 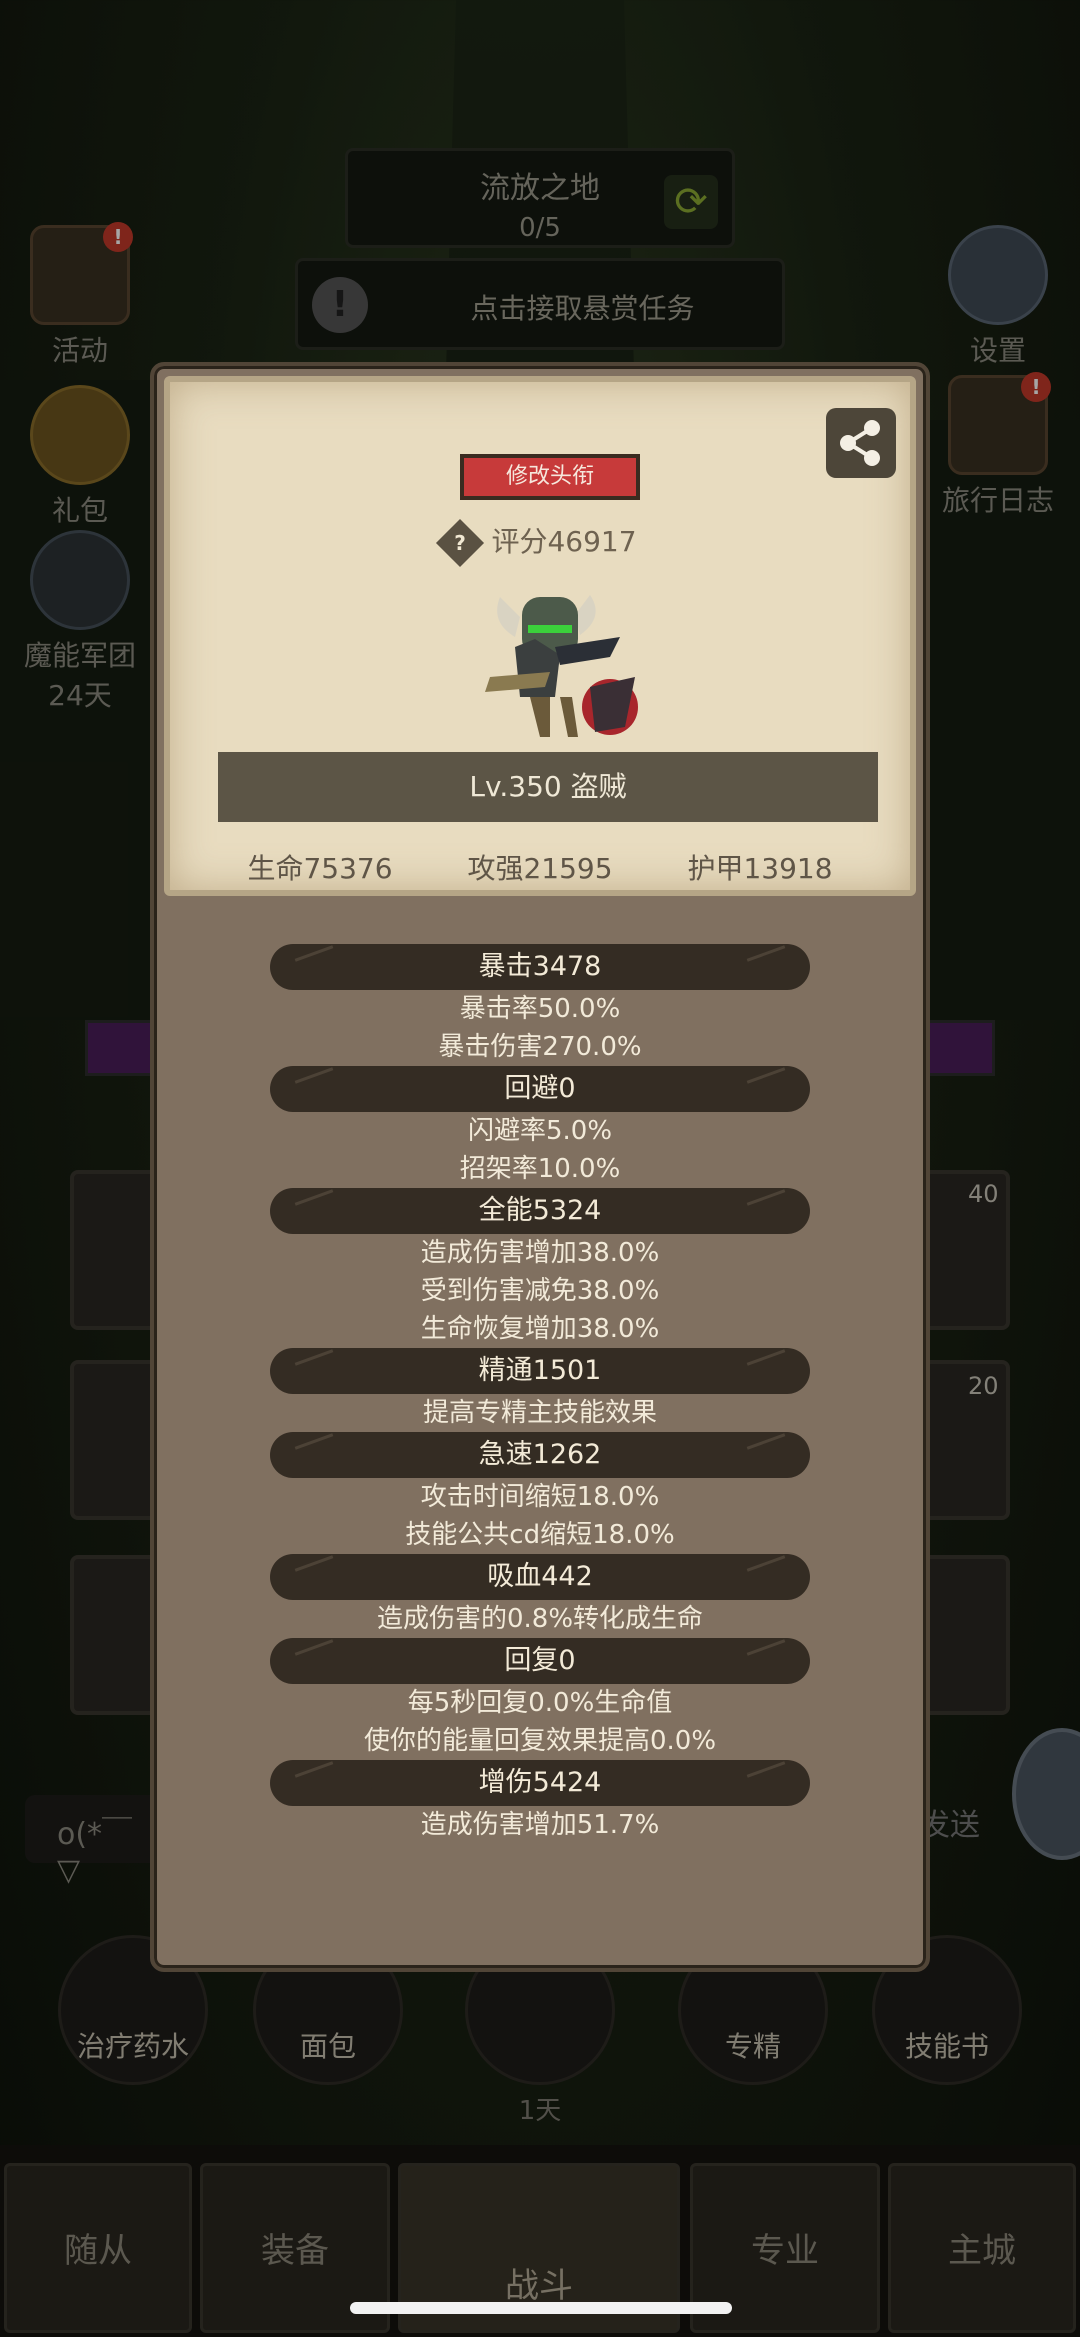 I want to click on level-class-bar: Lv.350 盗贼, so click(x=548, y=787).